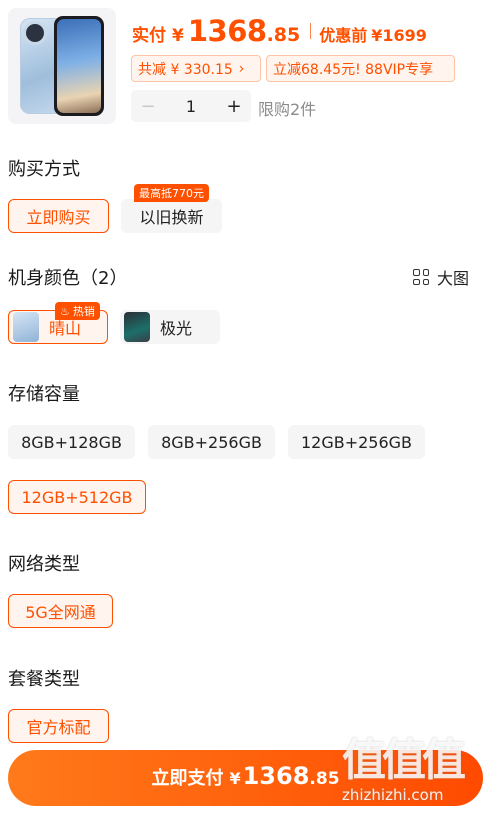  I want to click on big-view-button: 大图, so click(441, 277).